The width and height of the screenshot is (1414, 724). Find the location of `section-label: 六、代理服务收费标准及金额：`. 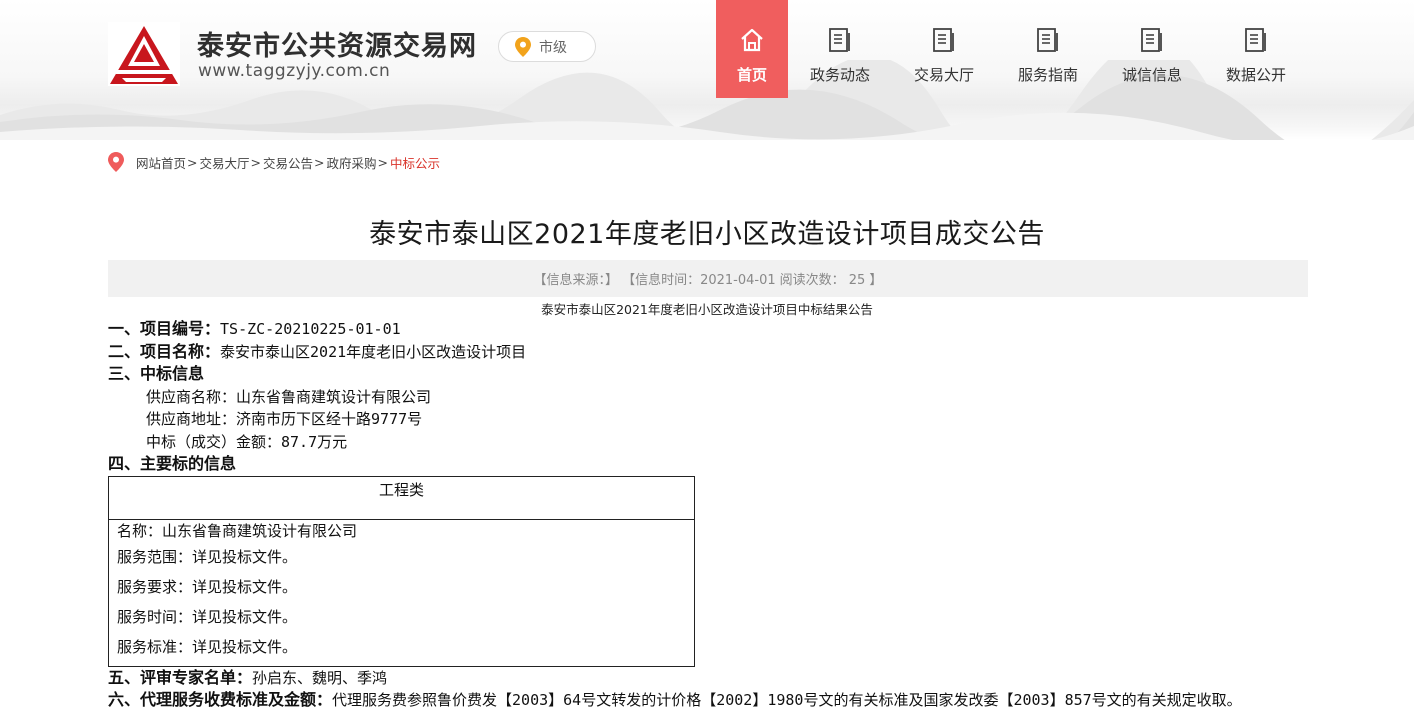

section-label: 六、代理服务收费标准及金额： is located at coordinates (220, 700).